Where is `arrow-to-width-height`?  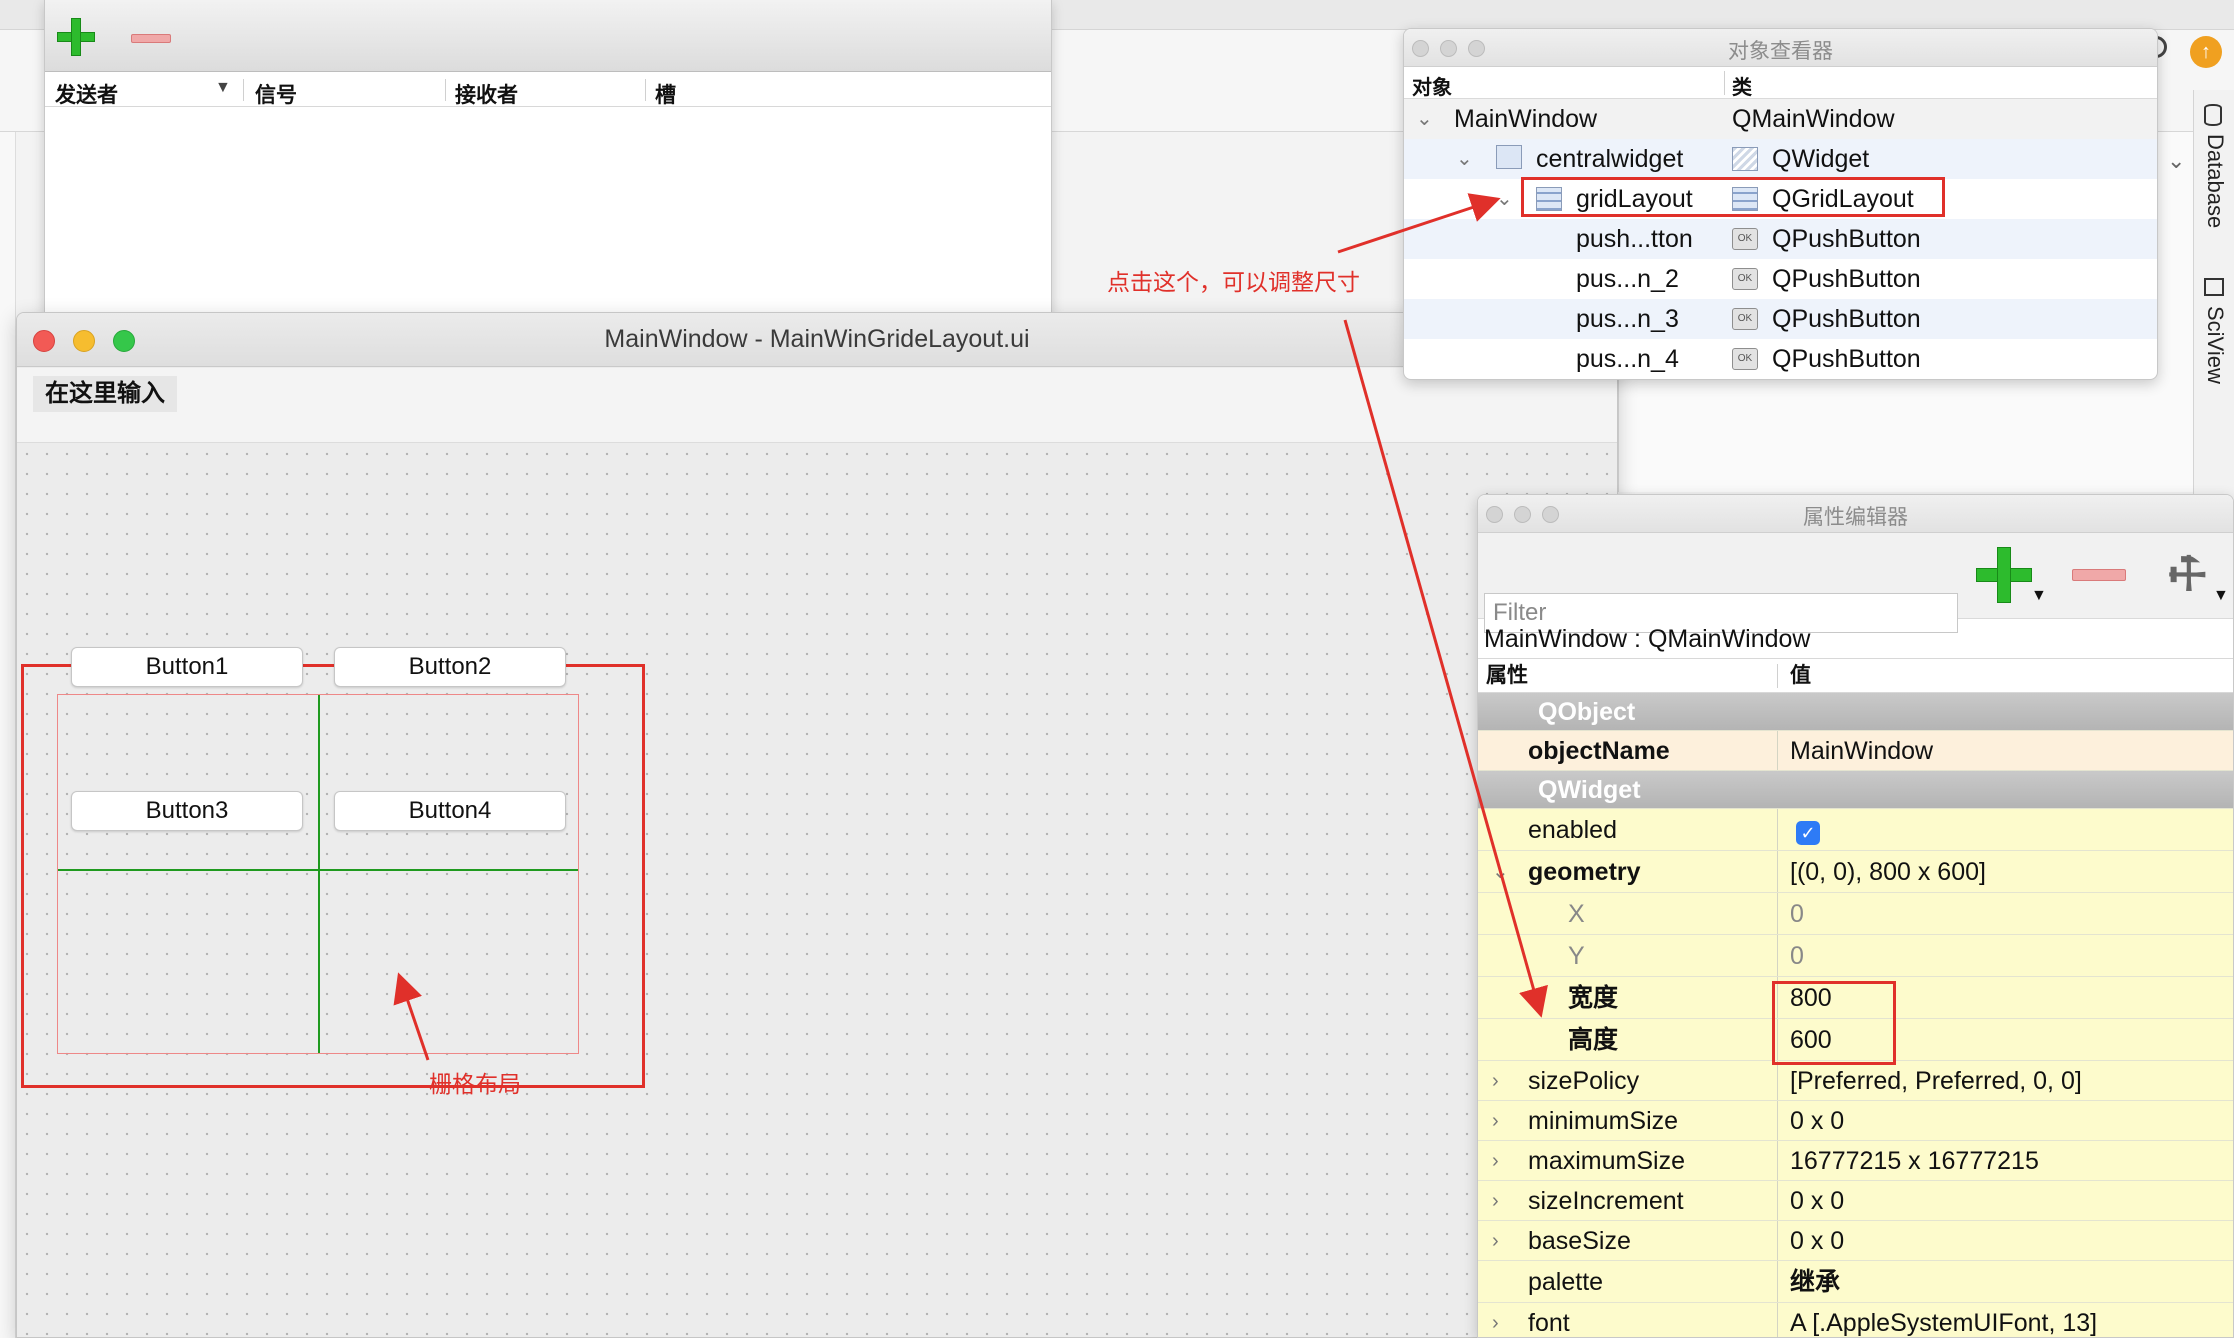 arrow-to-width-height is located at coordinates (1445, 668).